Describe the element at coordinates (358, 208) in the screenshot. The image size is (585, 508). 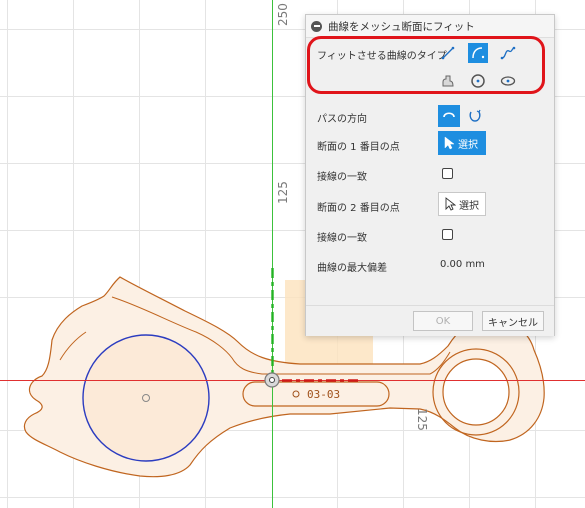
I see `second-point-label: 断面の 2 番目の点` at that location.